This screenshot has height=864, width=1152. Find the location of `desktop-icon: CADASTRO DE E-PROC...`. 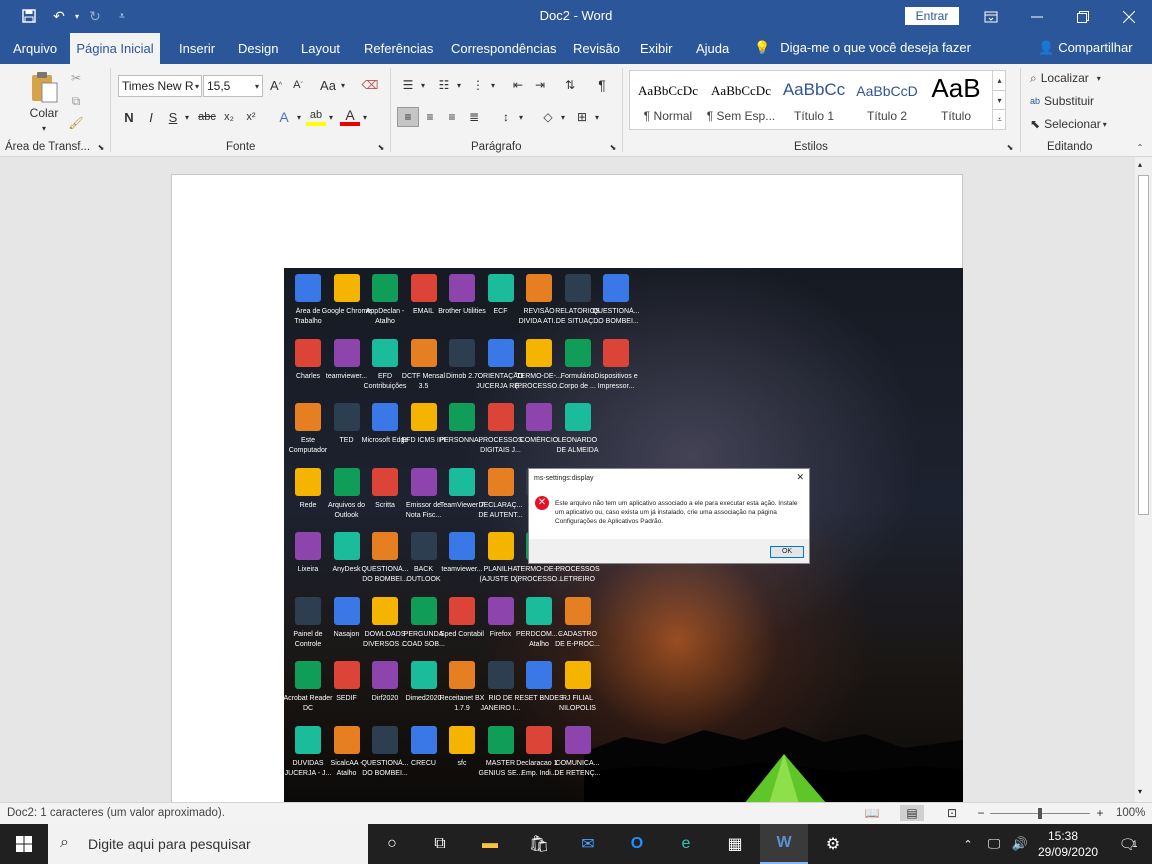

desktop-icon: CADASTRO DE E-PROC... is located at coordinates (577, 623).